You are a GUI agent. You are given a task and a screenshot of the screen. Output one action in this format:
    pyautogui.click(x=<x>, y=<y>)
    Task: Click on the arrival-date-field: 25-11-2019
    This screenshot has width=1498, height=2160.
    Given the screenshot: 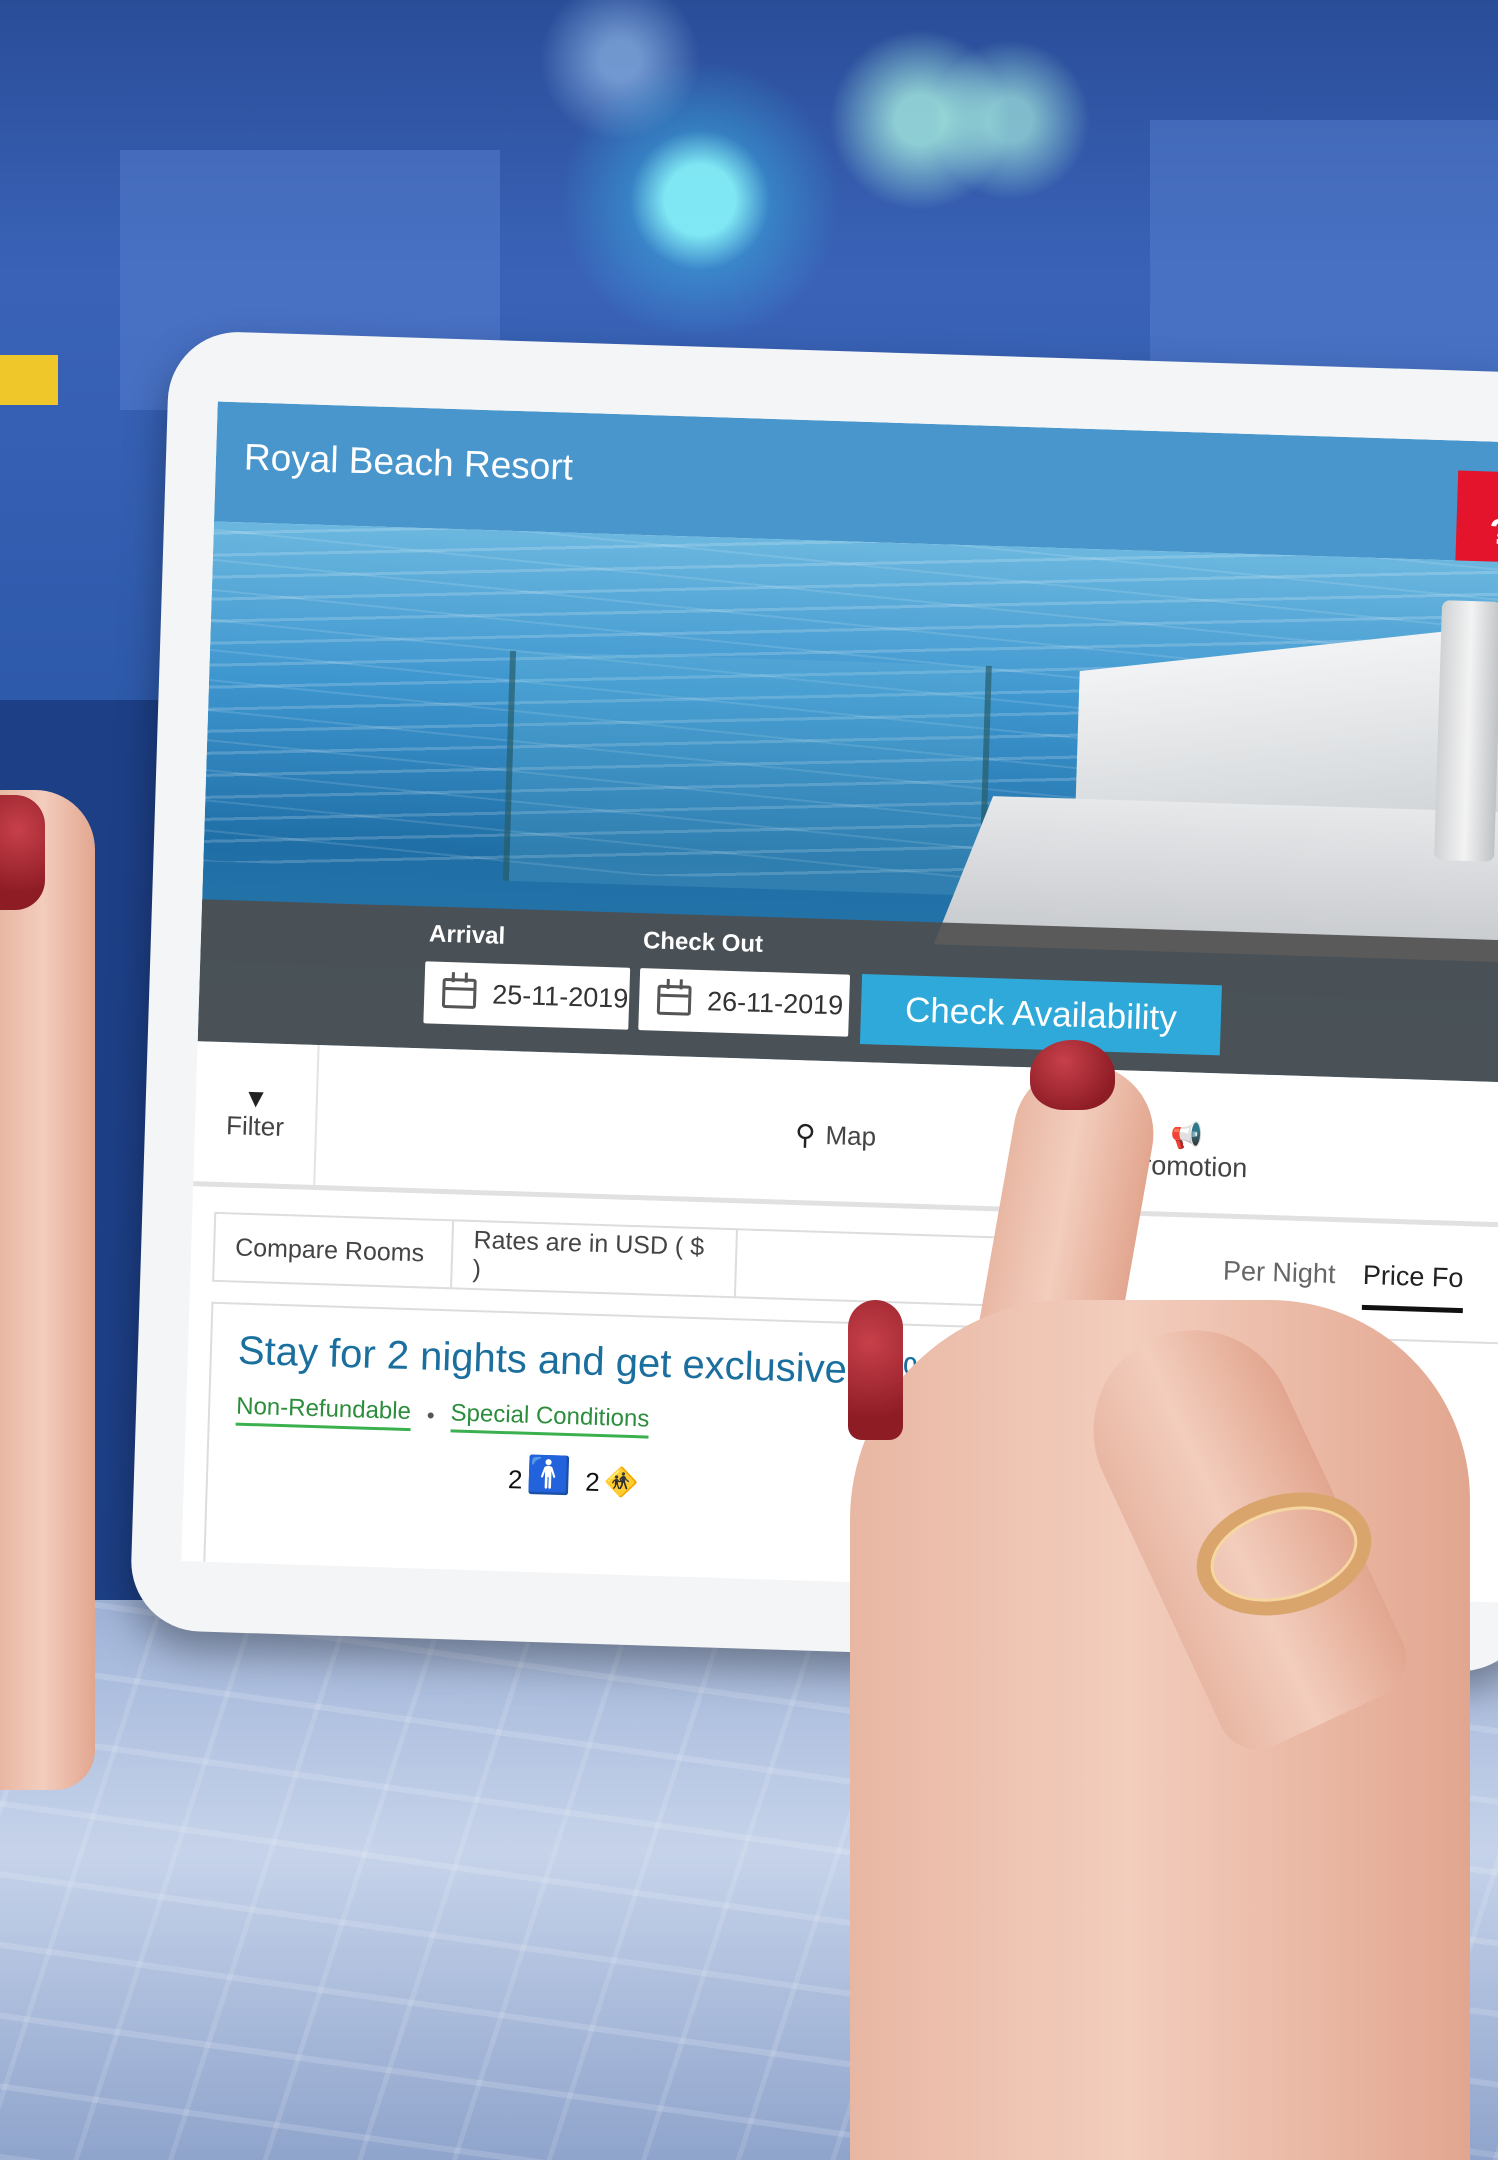 What is the action you would take?
    pyautogui.click(x=527, y=995)
    